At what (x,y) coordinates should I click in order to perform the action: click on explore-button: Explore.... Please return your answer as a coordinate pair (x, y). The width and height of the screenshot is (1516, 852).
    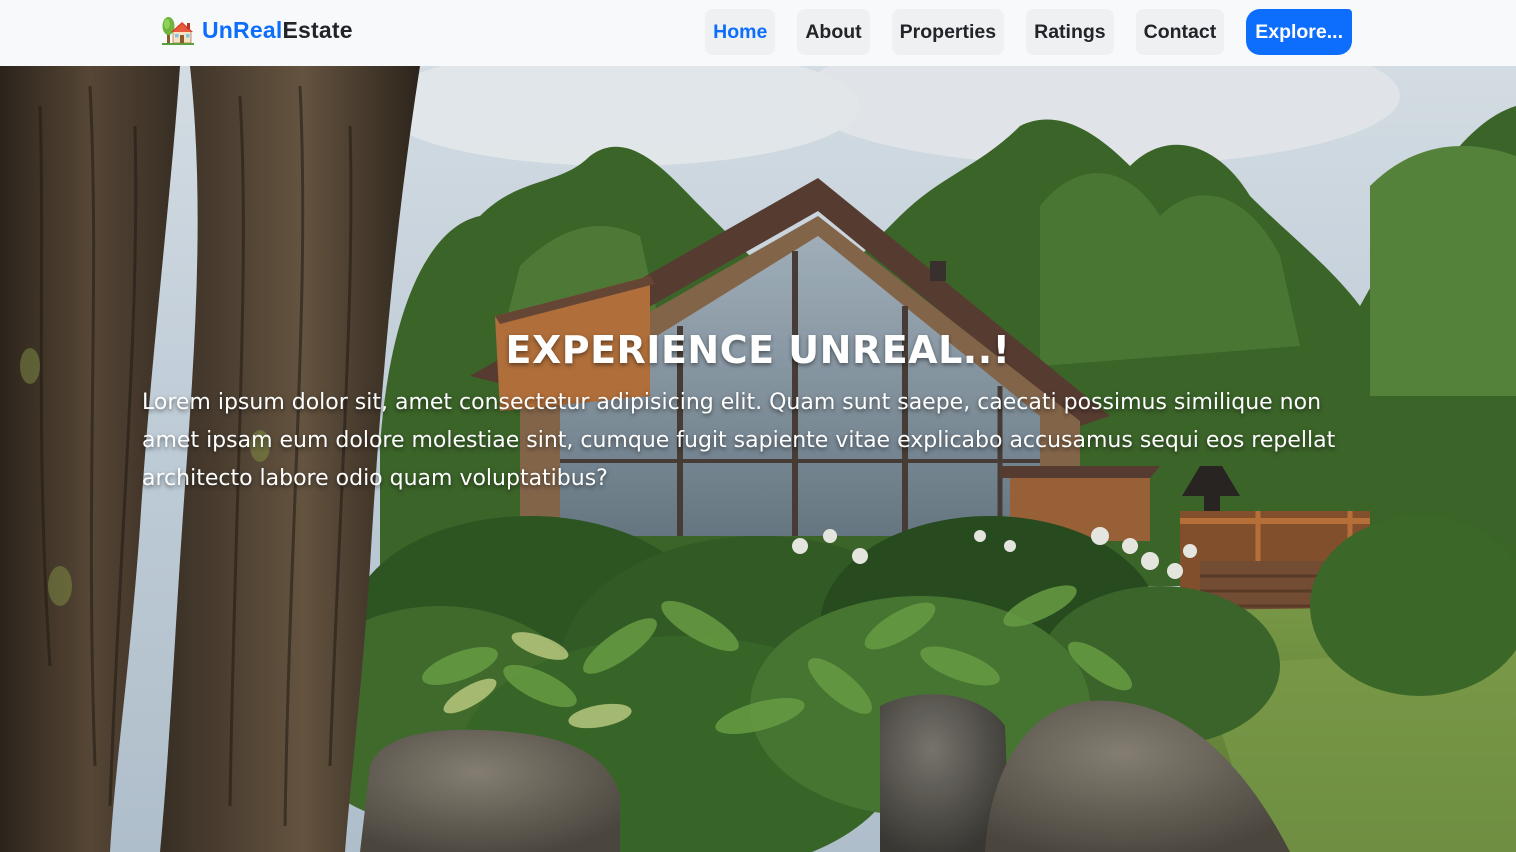
    Looking at the image, I should click on (1299, 32).